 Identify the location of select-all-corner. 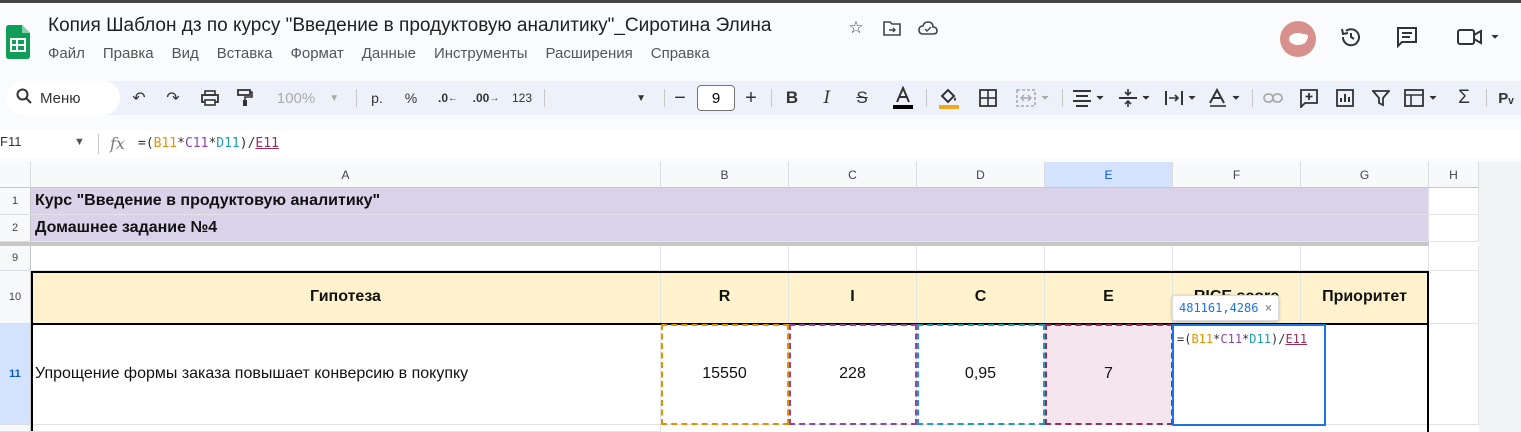
(15, 175).